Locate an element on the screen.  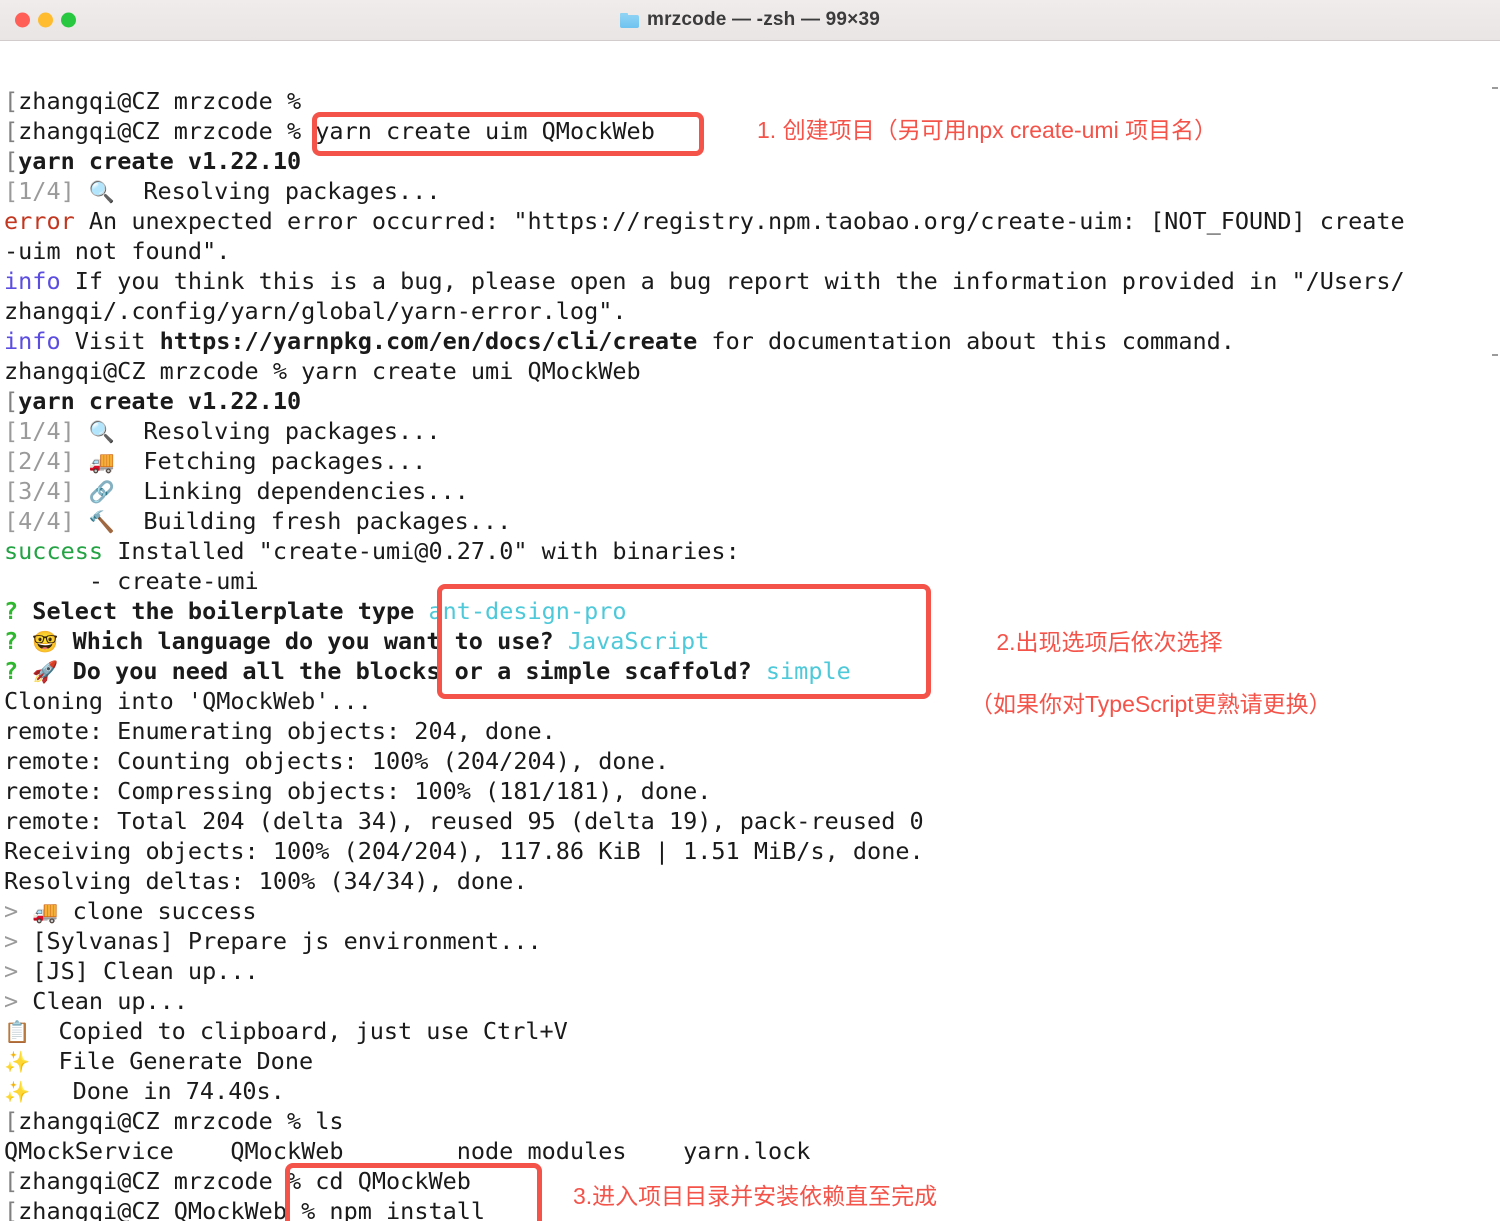
question-language-label: Which language do you want to use? is located at coordinates (313, 641).